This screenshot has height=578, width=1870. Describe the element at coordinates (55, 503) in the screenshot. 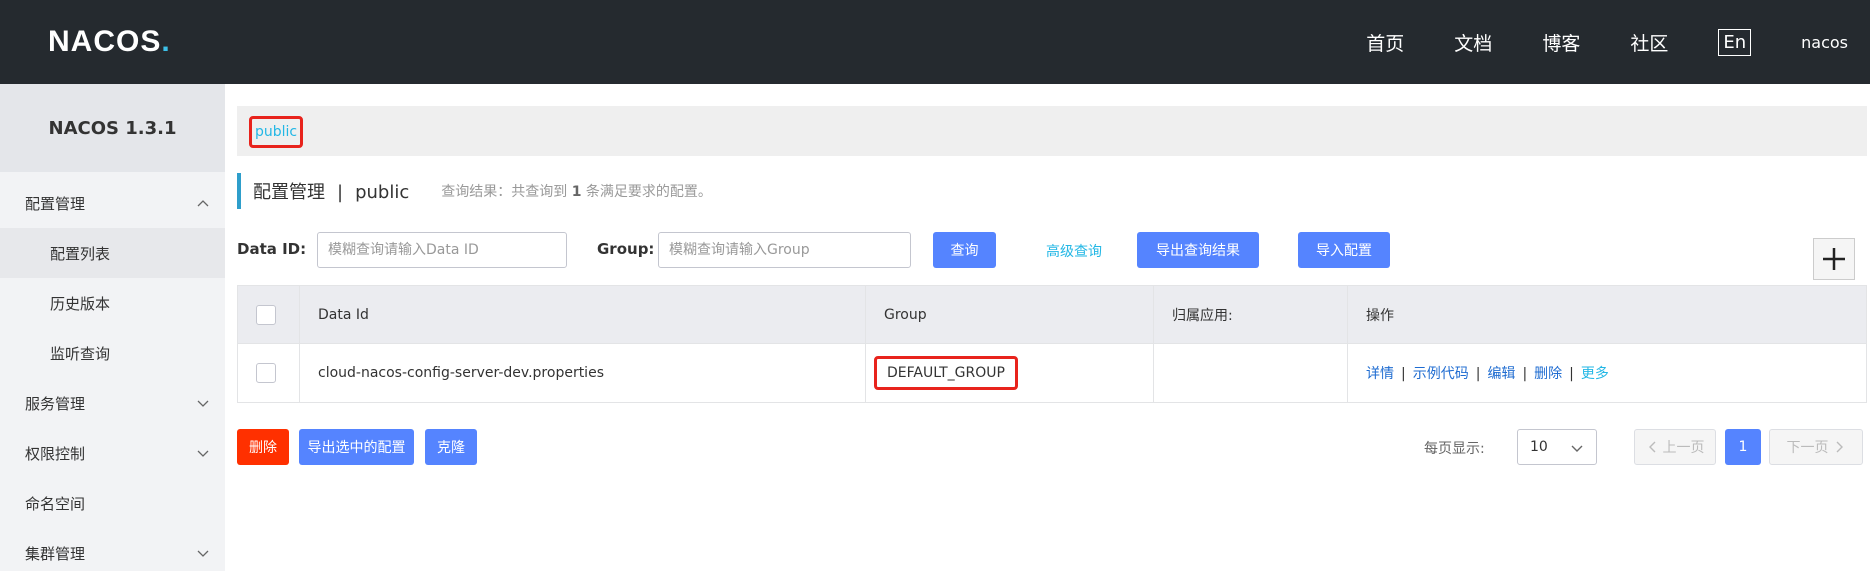

I see `sidebar-item-label: 命名空间` at that location.